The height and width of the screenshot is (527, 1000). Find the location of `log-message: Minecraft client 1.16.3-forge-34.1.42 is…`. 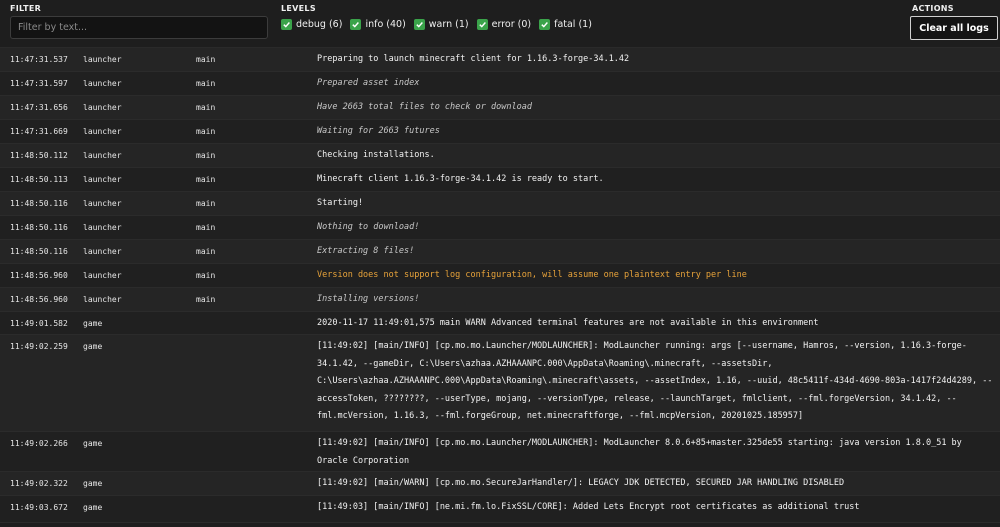

log-message: Minecraft client 1.16.3-forge-34.1.42 is… is located at coordinates (460, 179).